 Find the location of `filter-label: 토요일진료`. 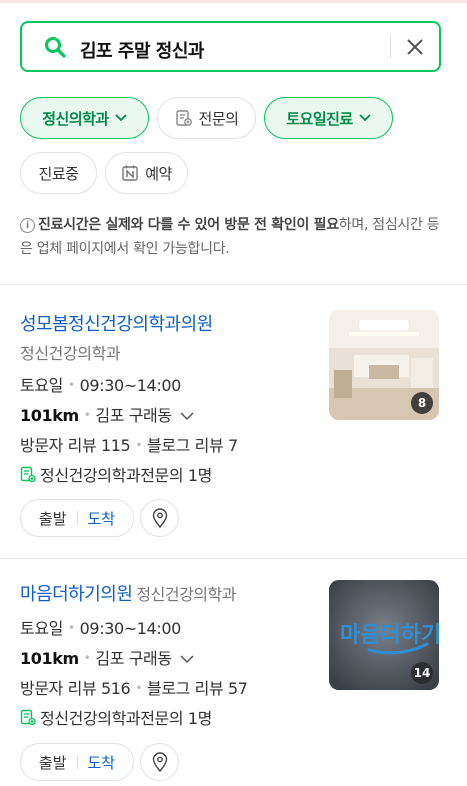

filter-label: 토요일진료 is located at coordinates (319, 118).